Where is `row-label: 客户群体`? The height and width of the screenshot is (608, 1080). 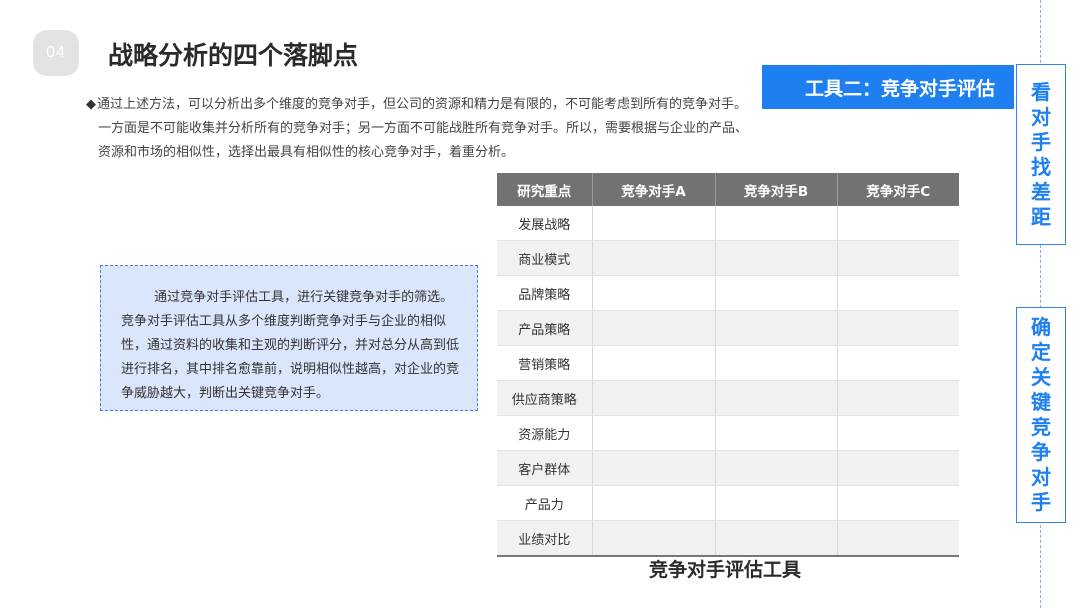 row-label: 客户群体 is located at coordinates (545, 468).